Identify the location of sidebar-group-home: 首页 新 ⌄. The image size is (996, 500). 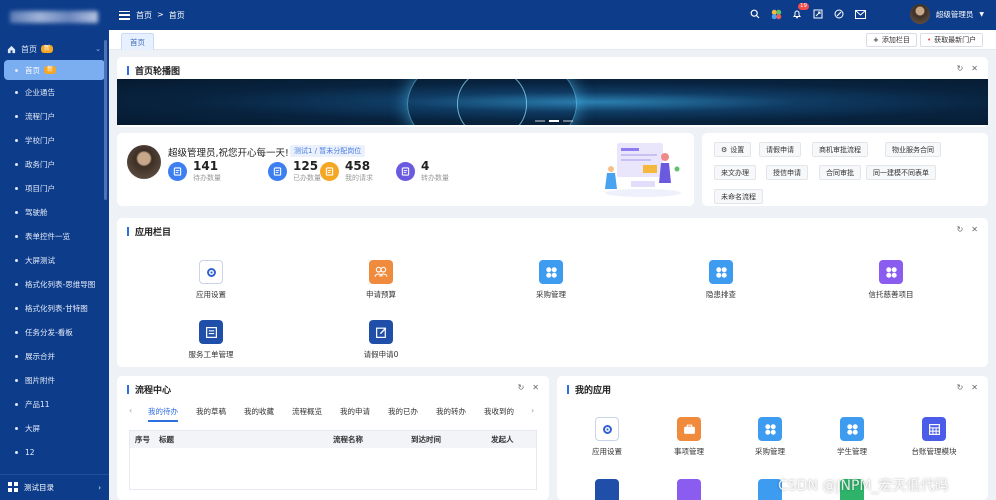
(54, 49).